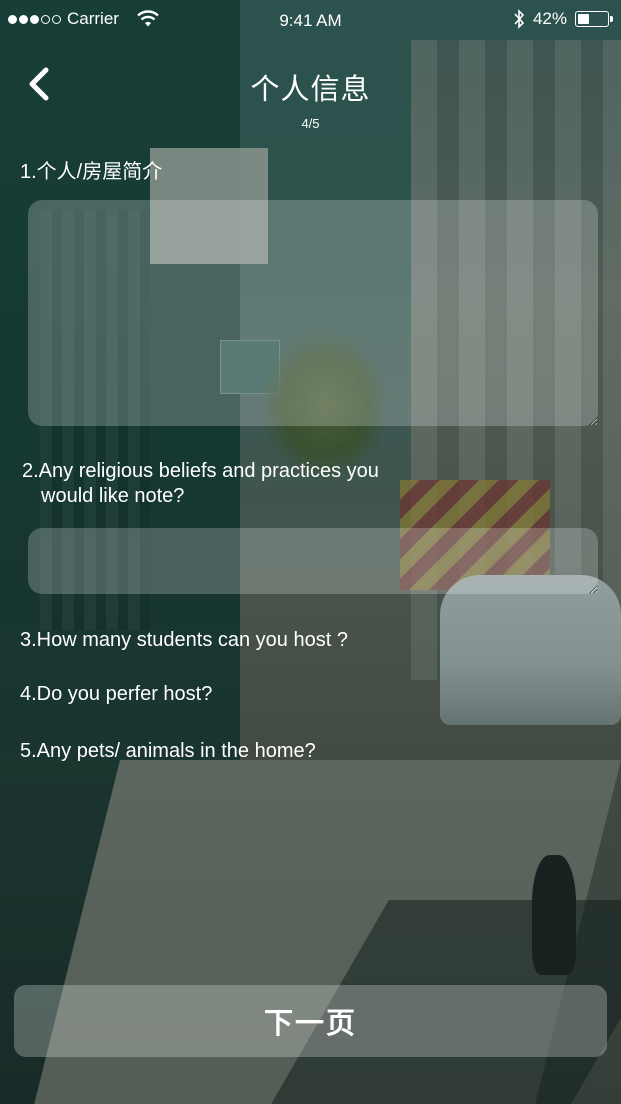 This screenshot has height=1104, width=621. What do you see at coordinates (313, 561) in the screenshot?
I see `question-2-textarea` at bounding box center [313, 561].